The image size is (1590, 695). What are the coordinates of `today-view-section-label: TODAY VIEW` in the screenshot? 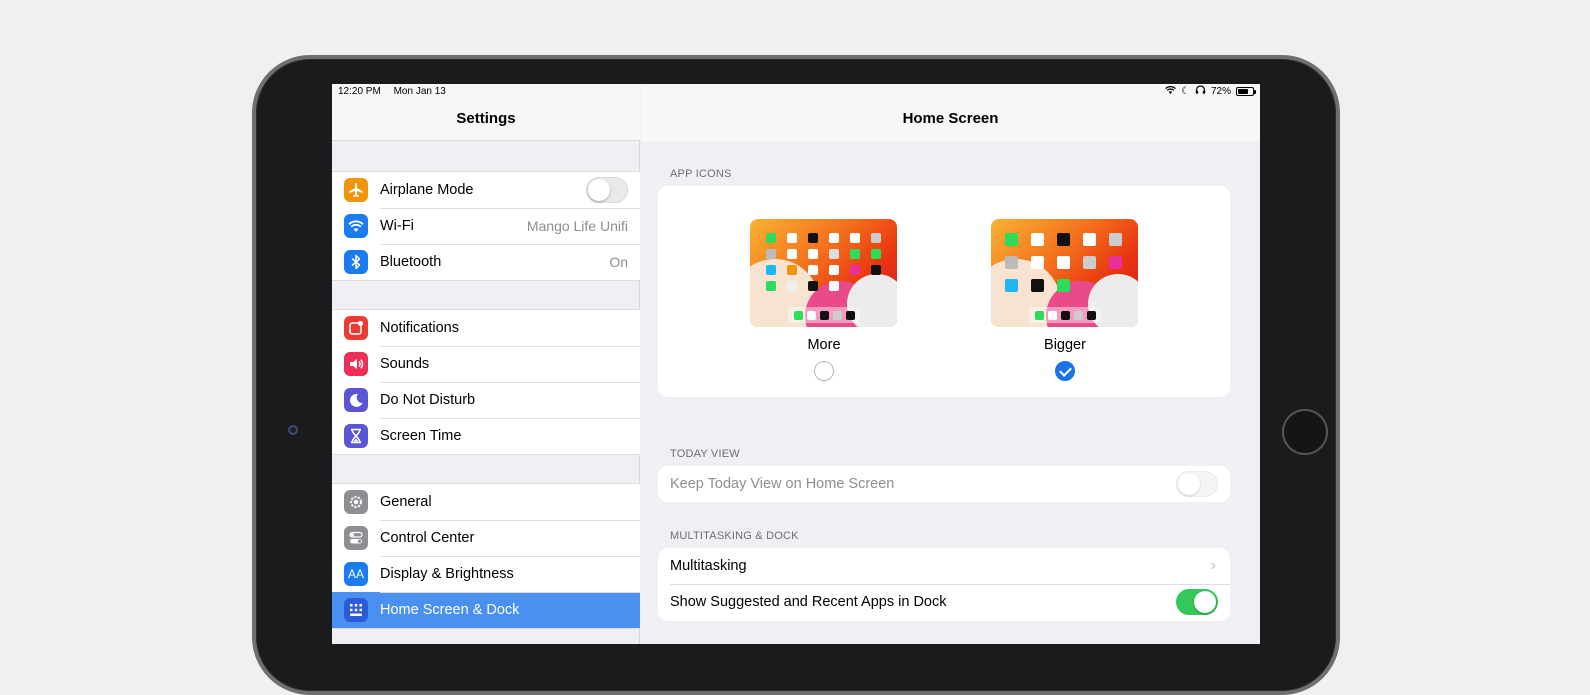 It's located at (705, 454).